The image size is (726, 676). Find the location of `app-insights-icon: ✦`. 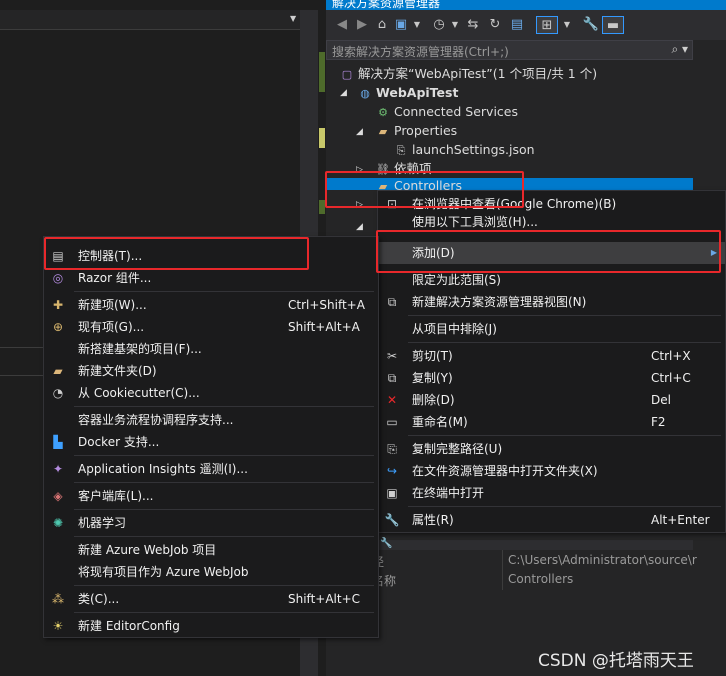

app-insights-icon: ✦ is located at coordinates (58, 469).